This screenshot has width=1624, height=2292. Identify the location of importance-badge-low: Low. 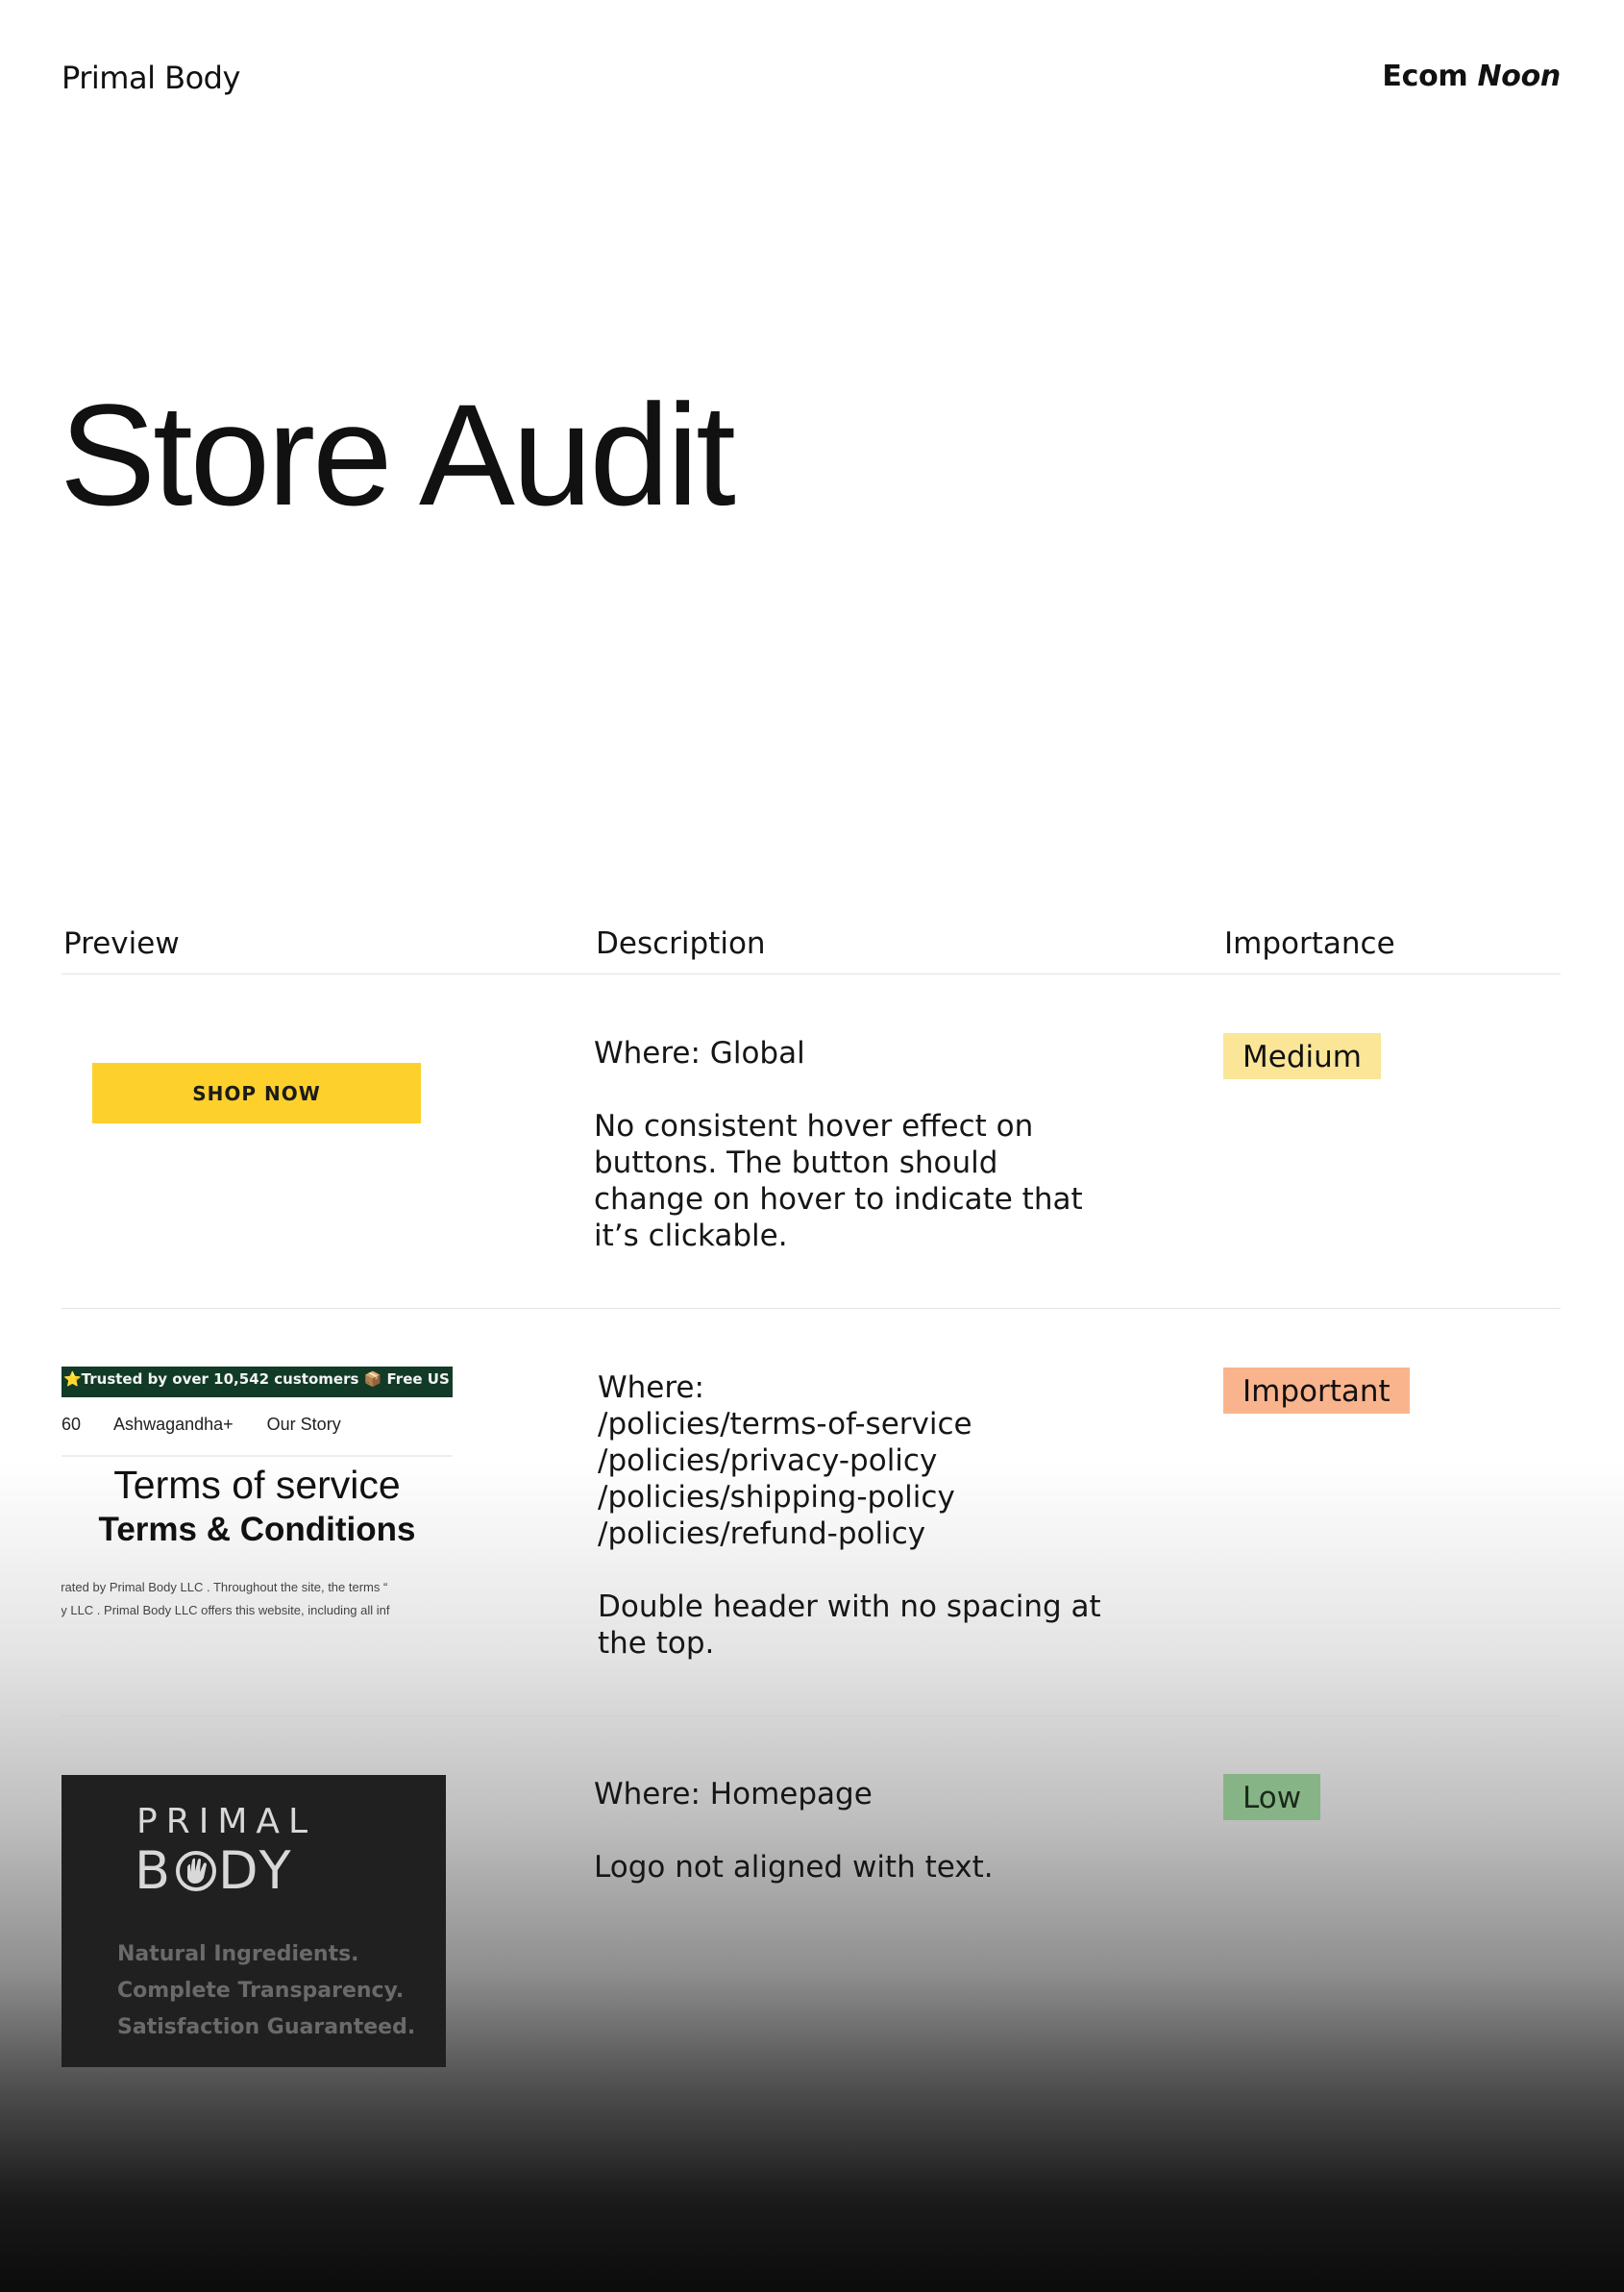
(1272, 1797).